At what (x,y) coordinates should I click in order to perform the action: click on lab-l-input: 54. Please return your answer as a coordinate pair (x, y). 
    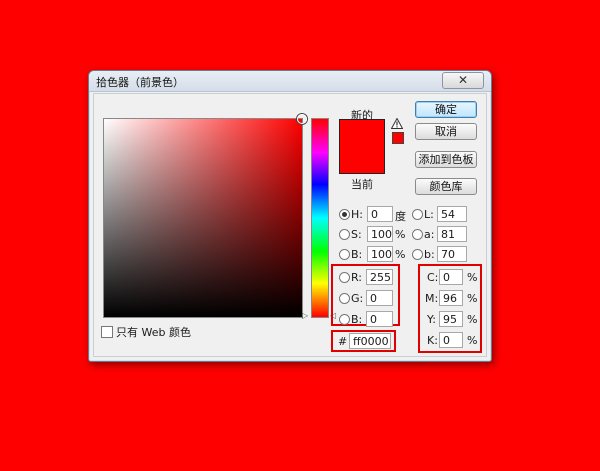
    Looking at the image, I should click on (452, 214).